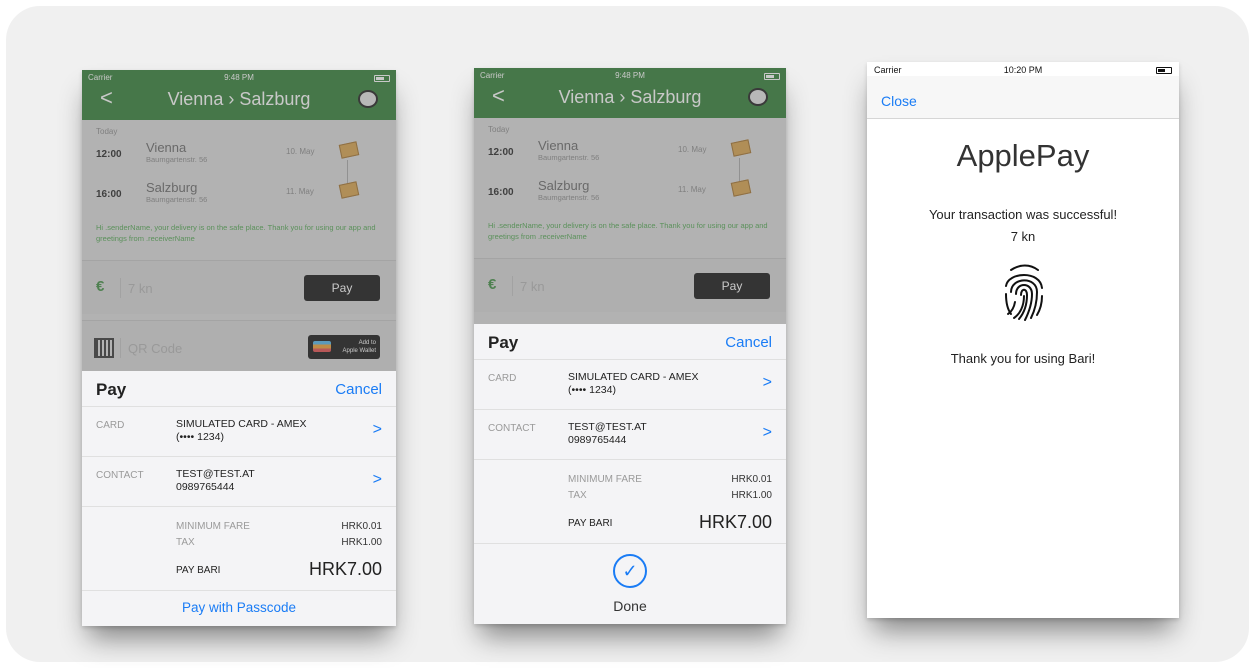 Image resolution: width=1255 pixels, height=668 pixels. Describe the element at coordinates (1023, 155) in the screenshot. I see `result-title: ApplePay` at that location.